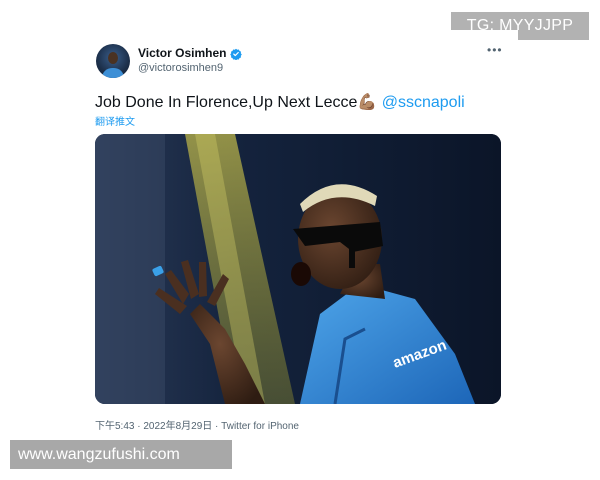 Image resolution: width=600 pixels, height=480 pixels. Describe the element at coordinates (115, 120) in the screenshot. I see `translate-tweet-link: 翻译推文` at that location.